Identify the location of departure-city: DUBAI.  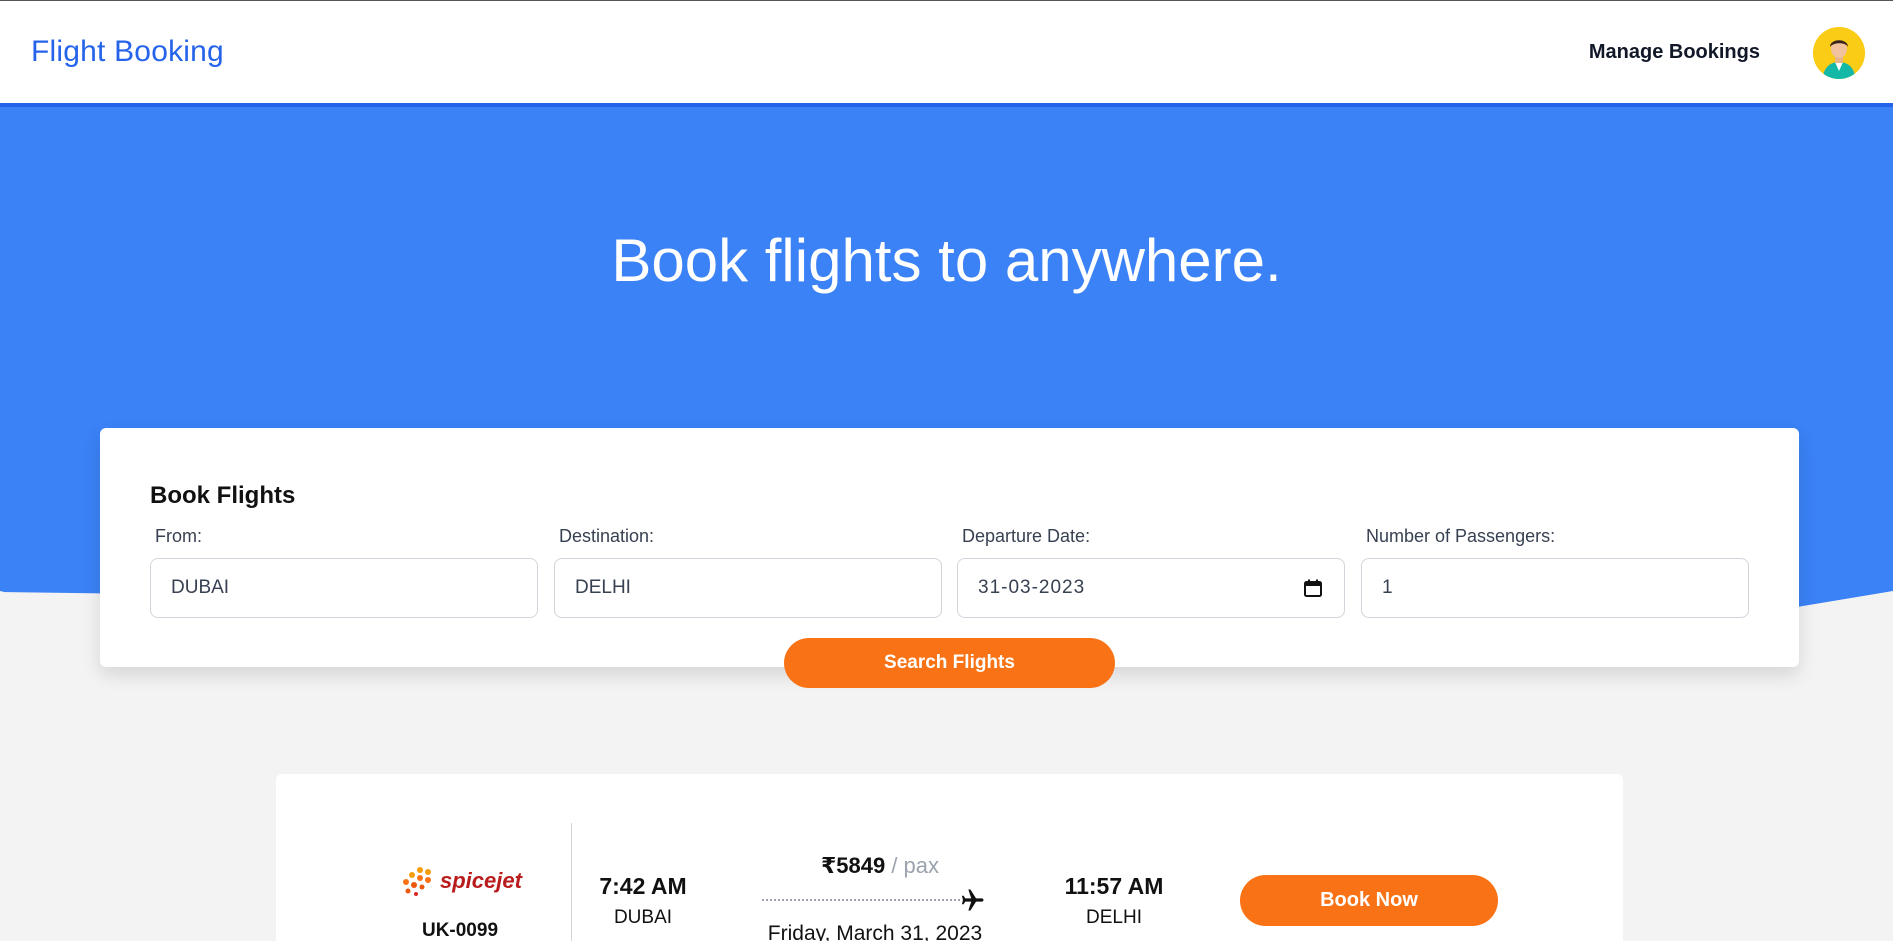
(643, 917).